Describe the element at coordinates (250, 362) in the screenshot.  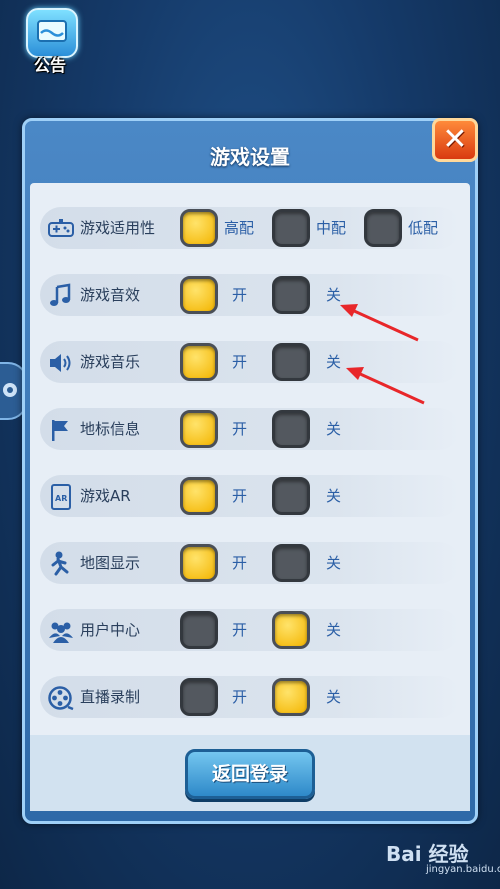
I see `settings-row: 游戏音乐 开 关` at that location.